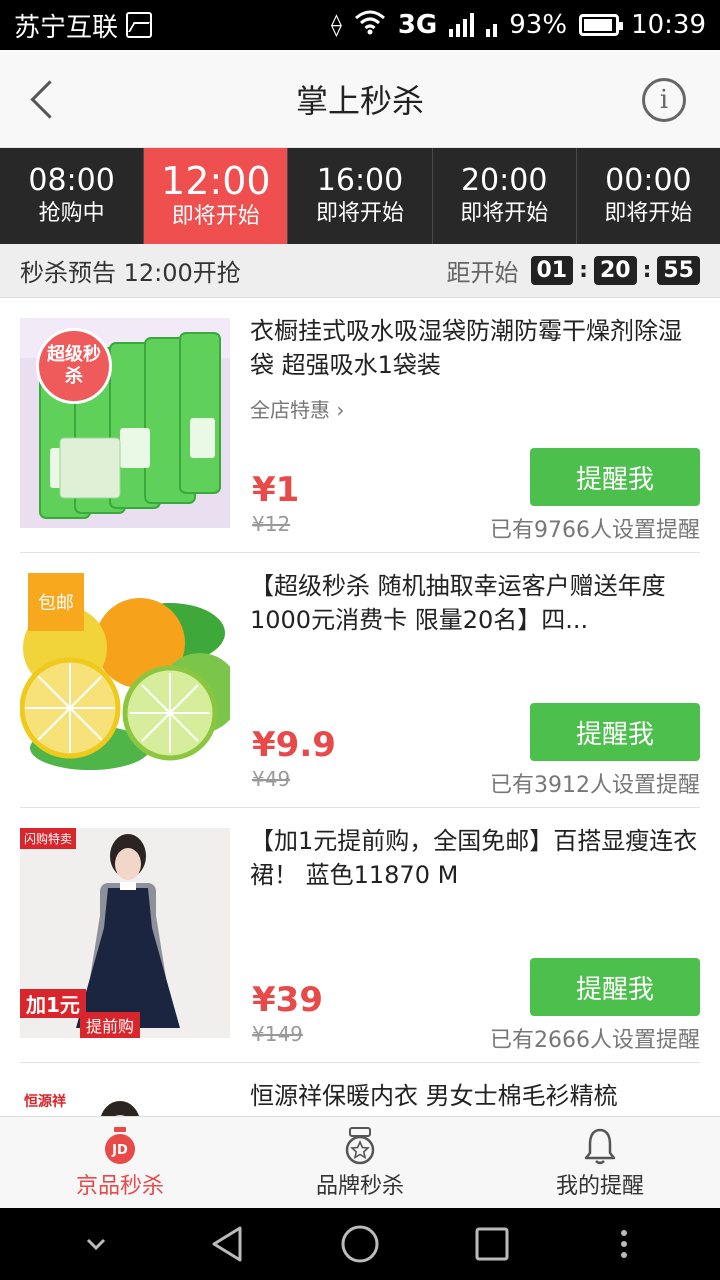  I want to click on remind-count: 已有2666人设置提醒, so click(595, 1040).